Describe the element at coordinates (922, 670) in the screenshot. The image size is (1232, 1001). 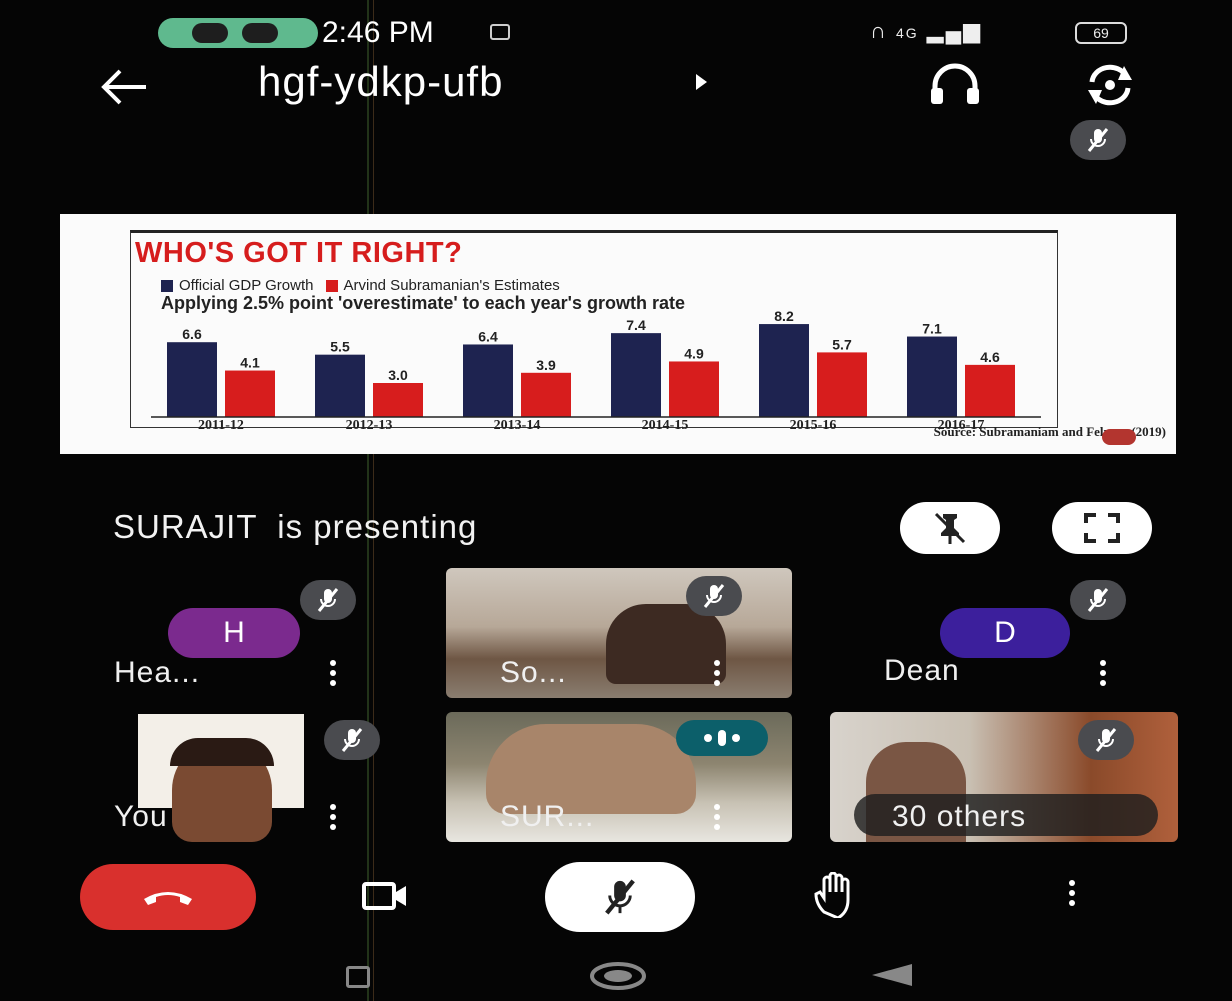
I see `participant-name: Dean` at that location.